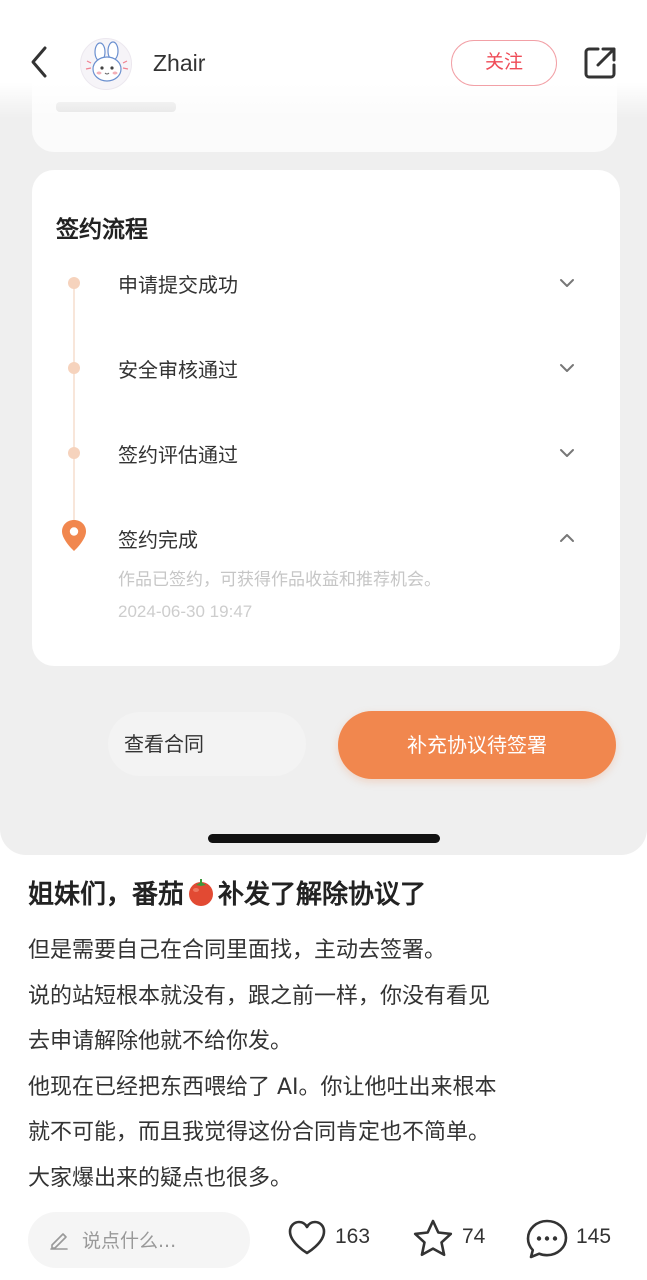  Describe the element at coordinates (324, 838) in the screenshot. I see `home-indicator` at that location.